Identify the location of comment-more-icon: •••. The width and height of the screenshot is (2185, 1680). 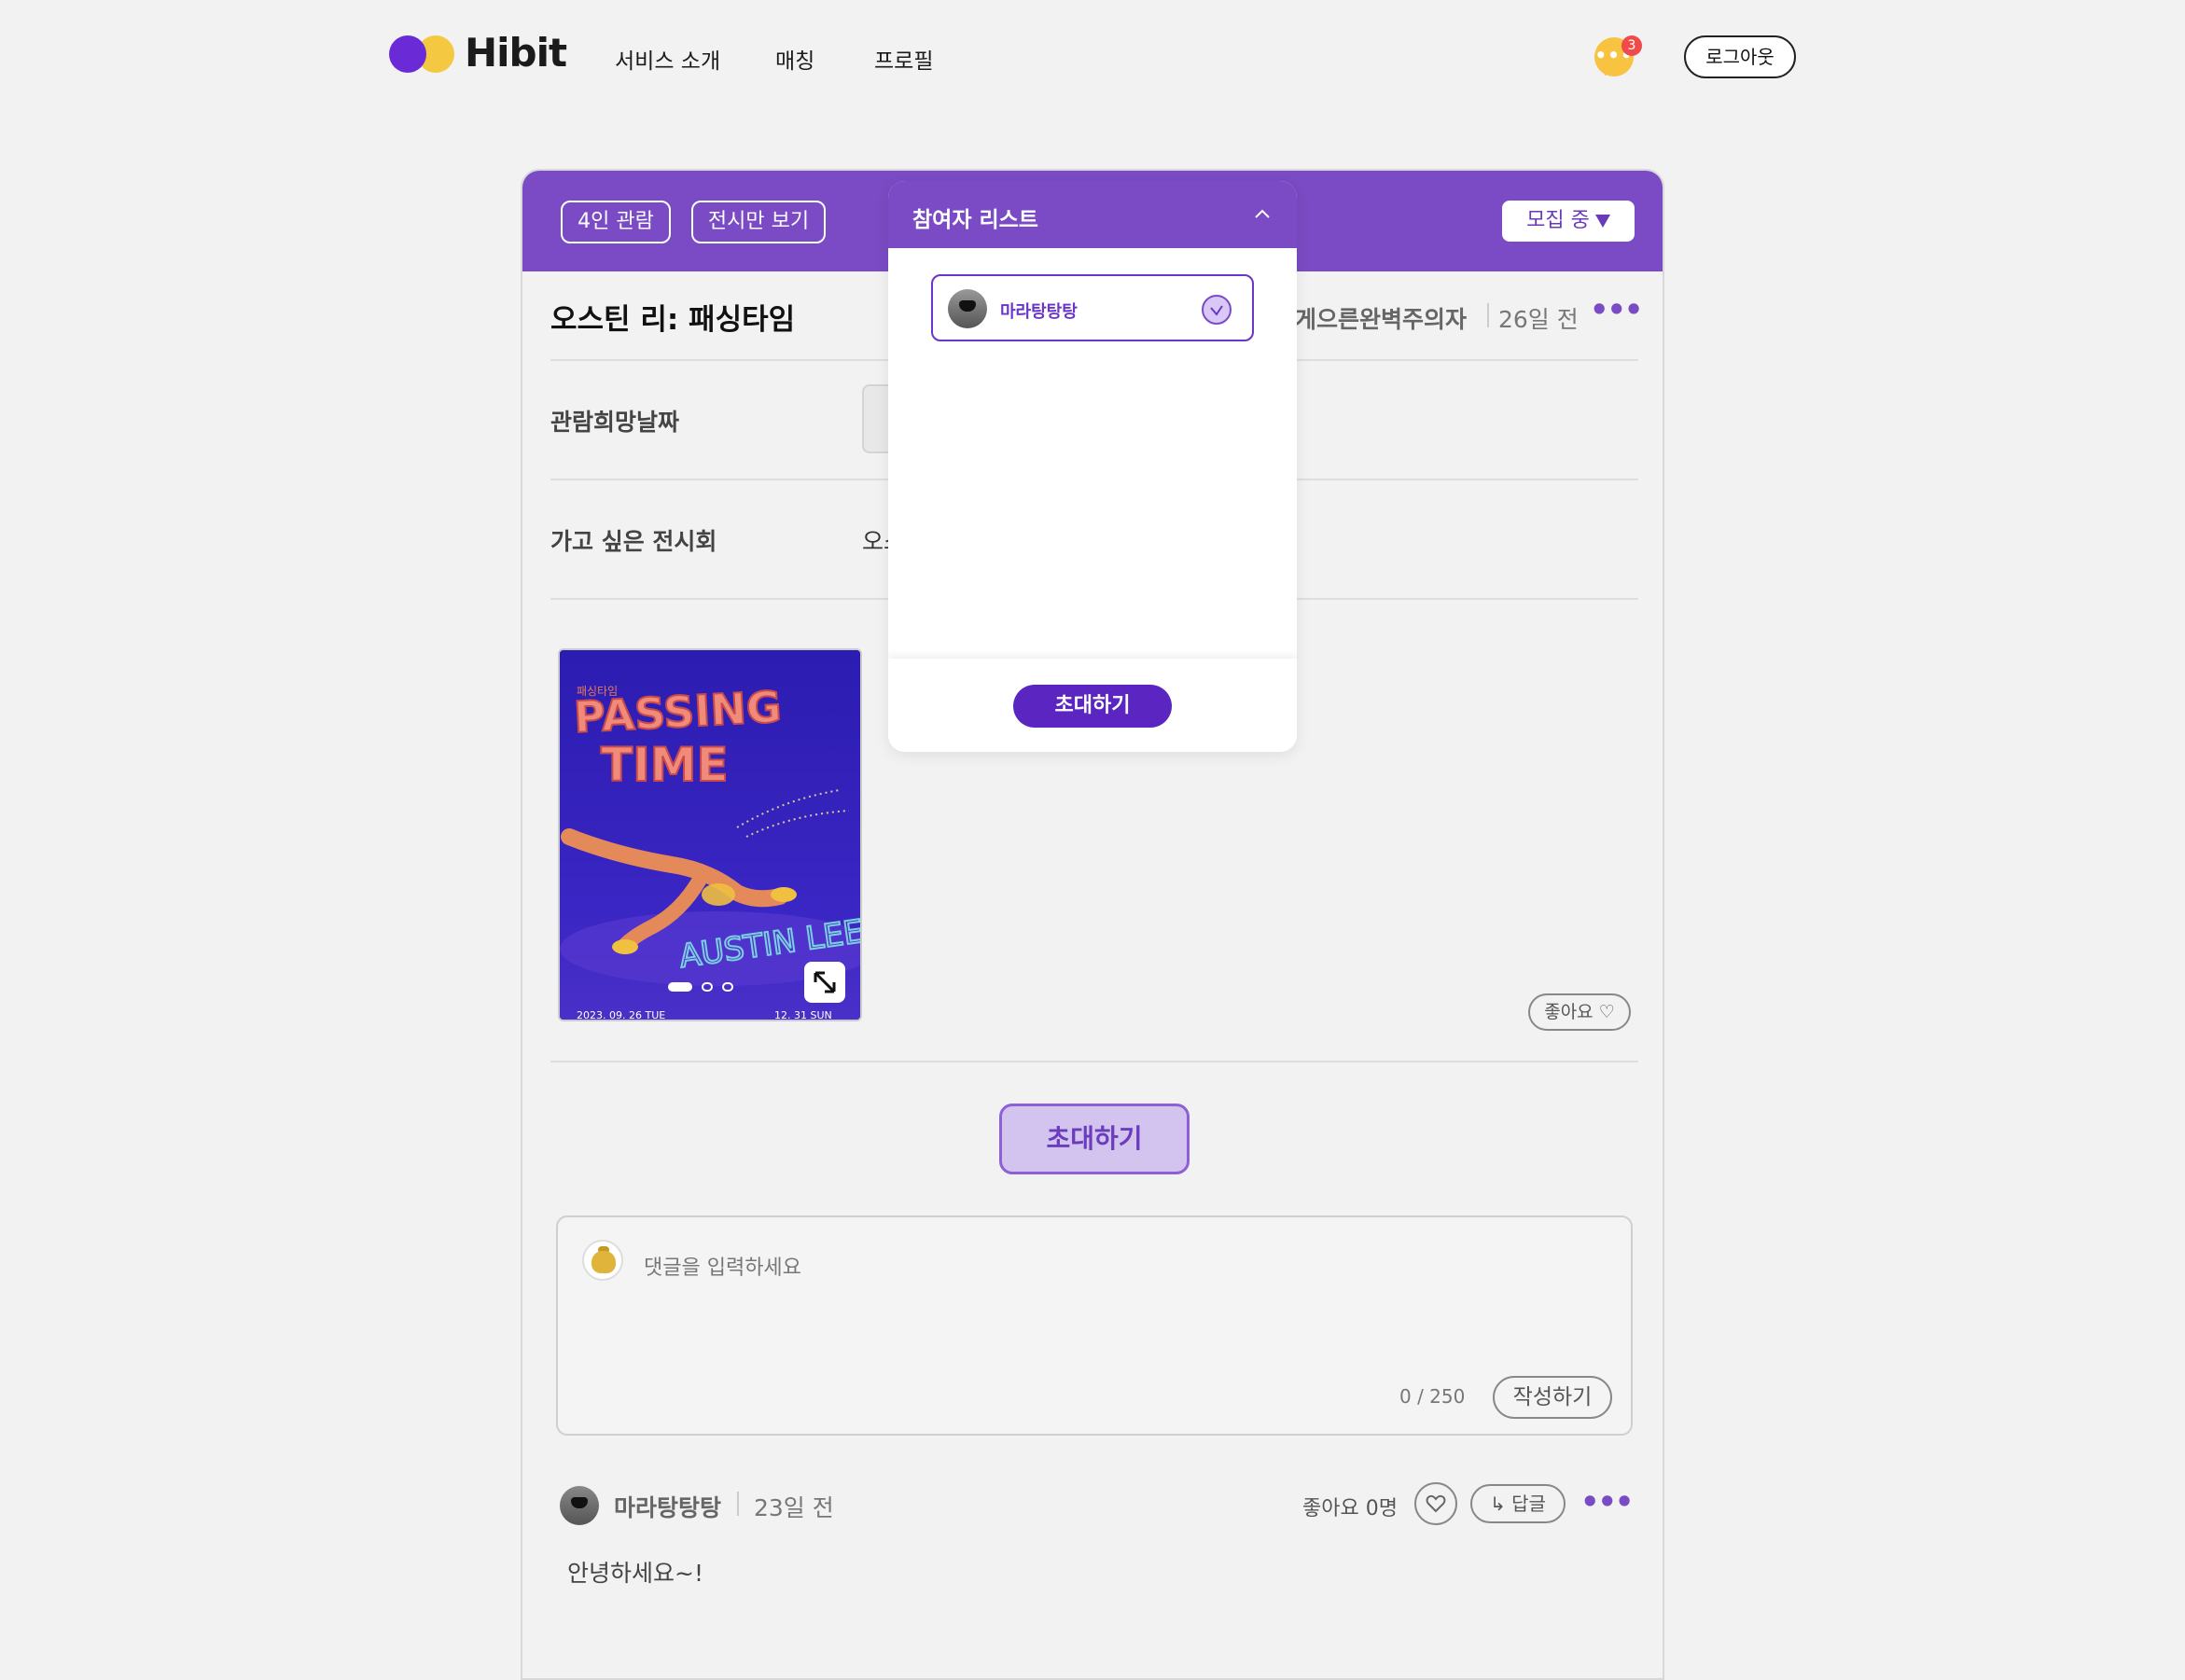
(1607, 1502).